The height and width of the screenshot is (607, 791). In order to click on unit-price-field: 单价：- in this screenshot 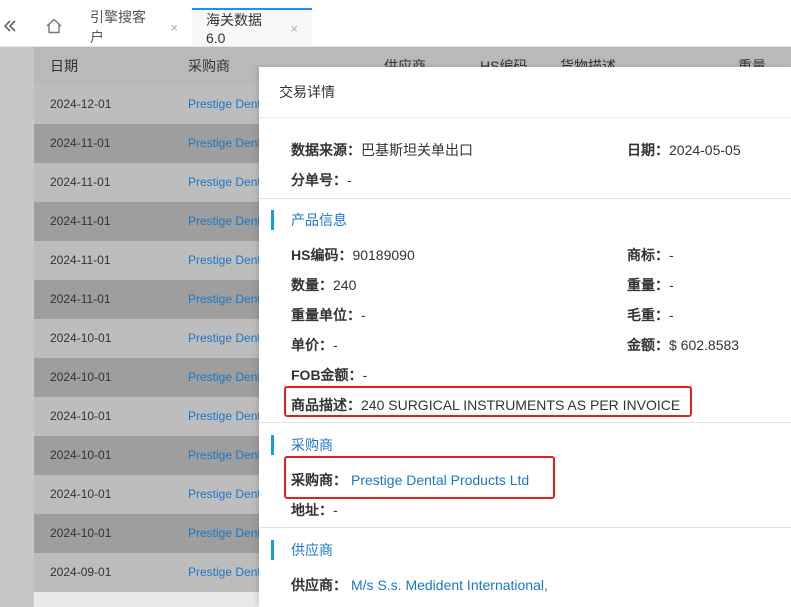, I will do `click(314, 345)`.